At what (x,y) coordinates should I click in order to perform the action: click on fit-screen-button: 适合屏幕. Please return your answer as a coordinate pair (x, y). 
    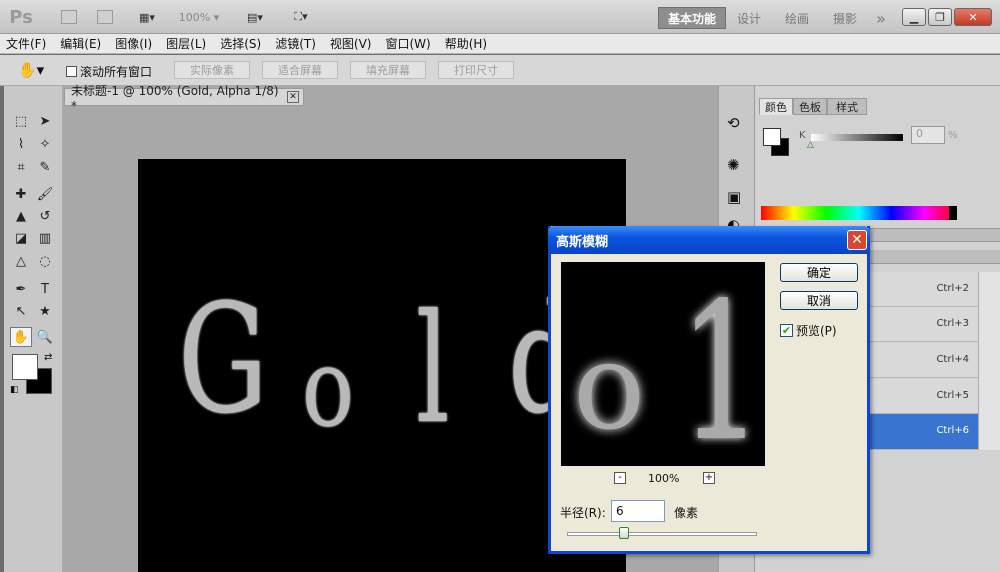
    Looking at the image, I should click on (300, 70).